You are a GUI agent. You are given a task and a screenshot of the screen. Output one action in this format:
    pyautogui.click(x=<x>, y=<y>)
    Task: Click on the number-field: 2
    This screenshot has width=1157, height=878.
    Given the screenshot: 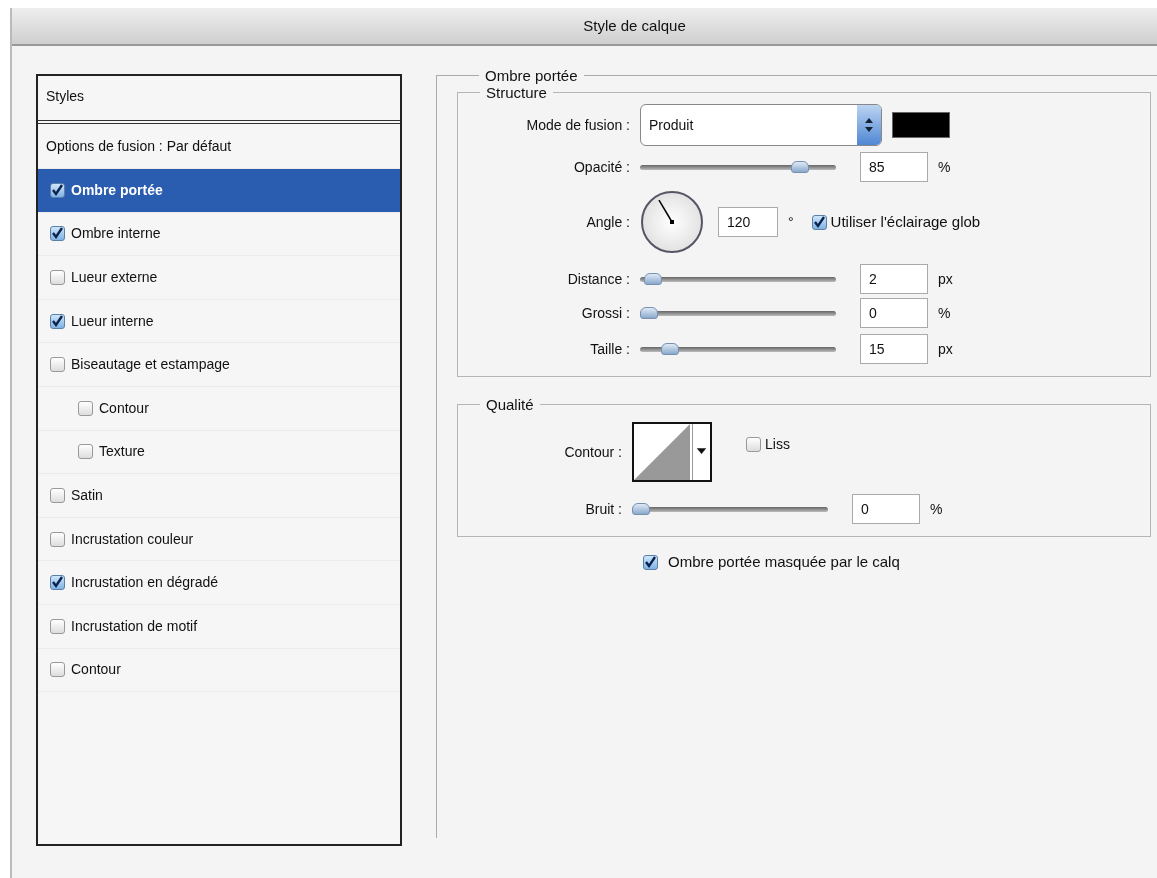 What is the action you would take?
    pyautogui.click(x=894, y=279)
    